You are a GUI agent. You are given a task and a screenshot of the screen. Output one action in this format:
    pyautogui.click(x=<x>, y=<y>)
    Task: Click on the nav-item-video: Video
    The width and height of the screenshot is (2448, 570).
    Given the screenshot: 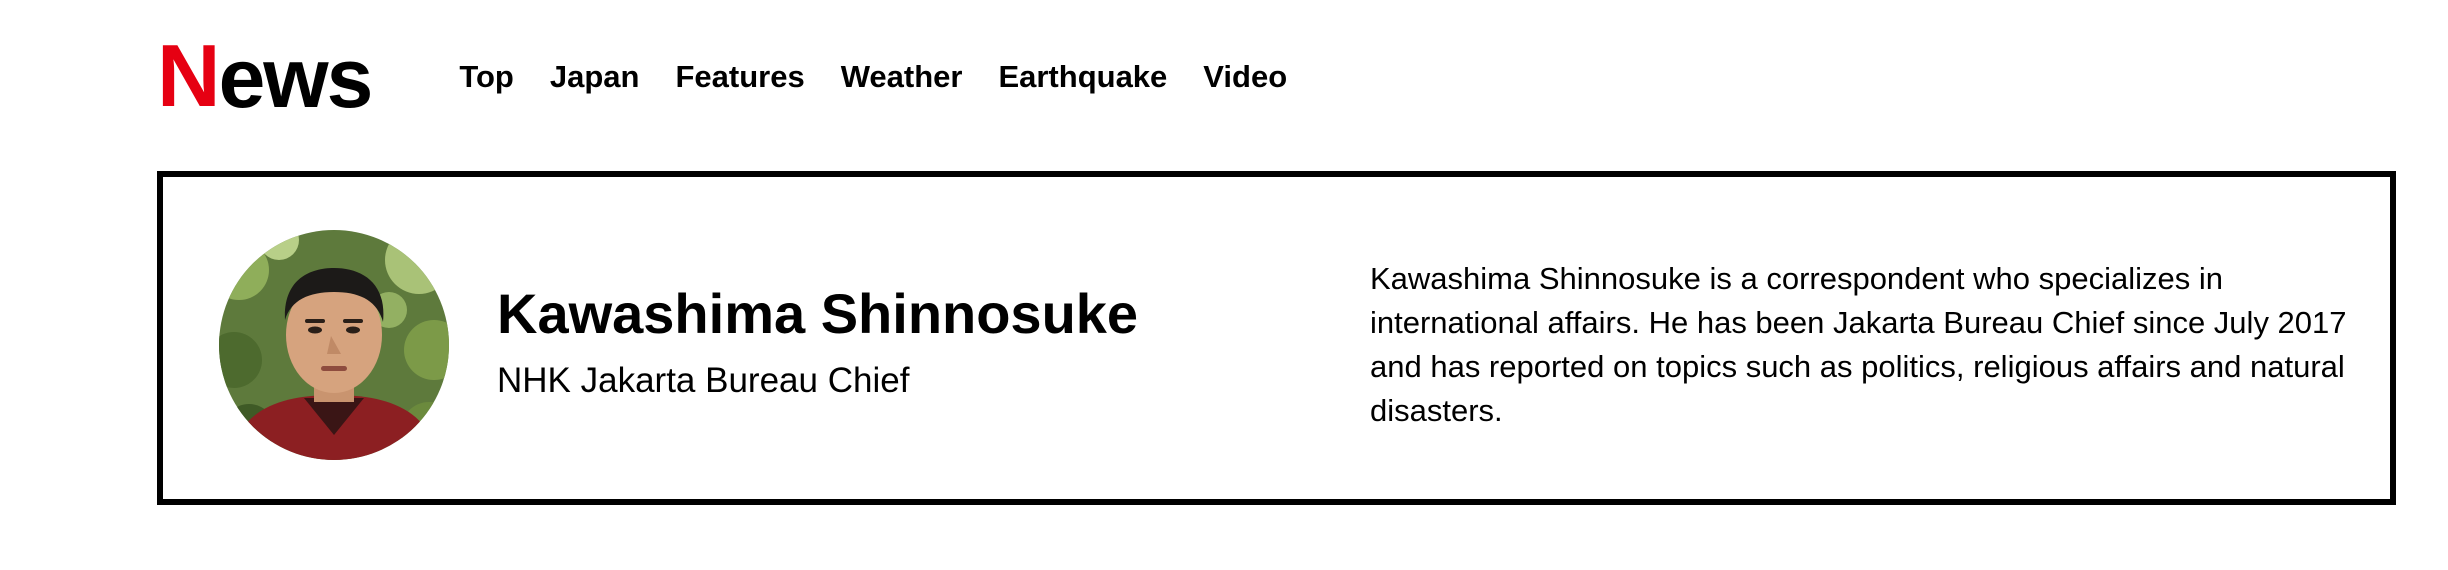 What is the action you would take?
    pyautogui.click(x=1245, y=77)
    